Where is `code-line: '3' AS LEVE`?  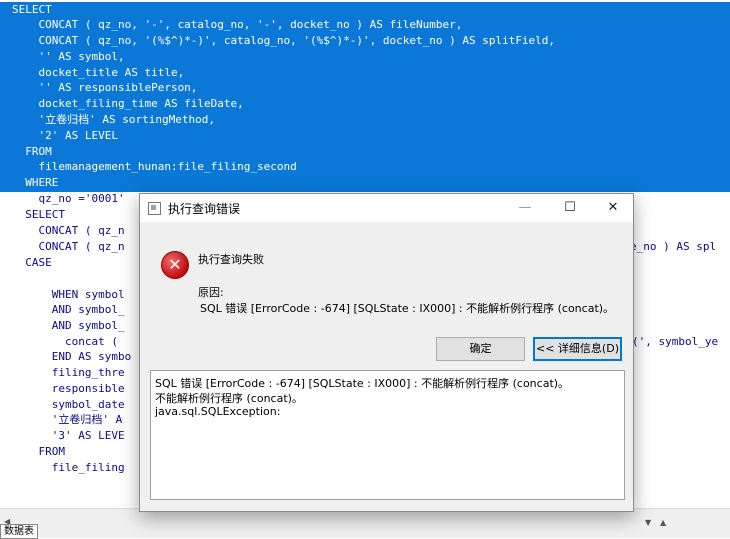
code-line: '3' AS LEVE is located at coordinates (68, 435).